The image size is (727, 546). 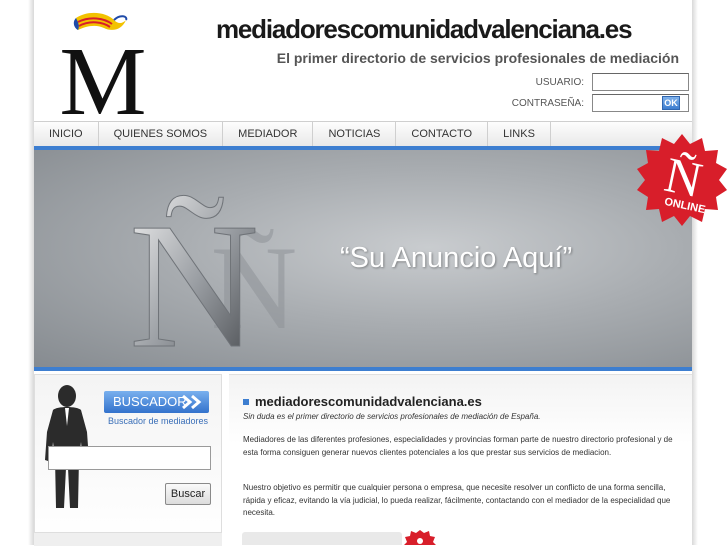 What do you see at coordinates (547, 103) in the screenshot?
I see `password-label: CONTRASEÑA:` at bounding box center [547, 103].